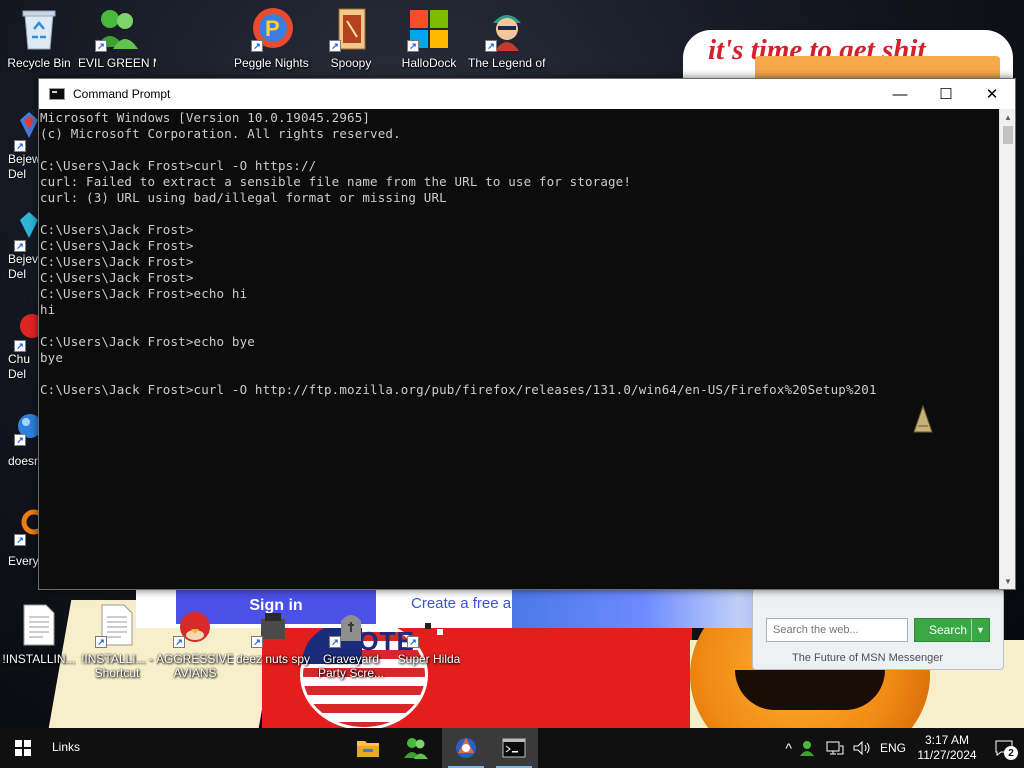 The image size is (1024, 768). What do you see at coordinates (992, 94) in the screenshot?
I see `close-button: ✕` at bounding box center [992, 94].